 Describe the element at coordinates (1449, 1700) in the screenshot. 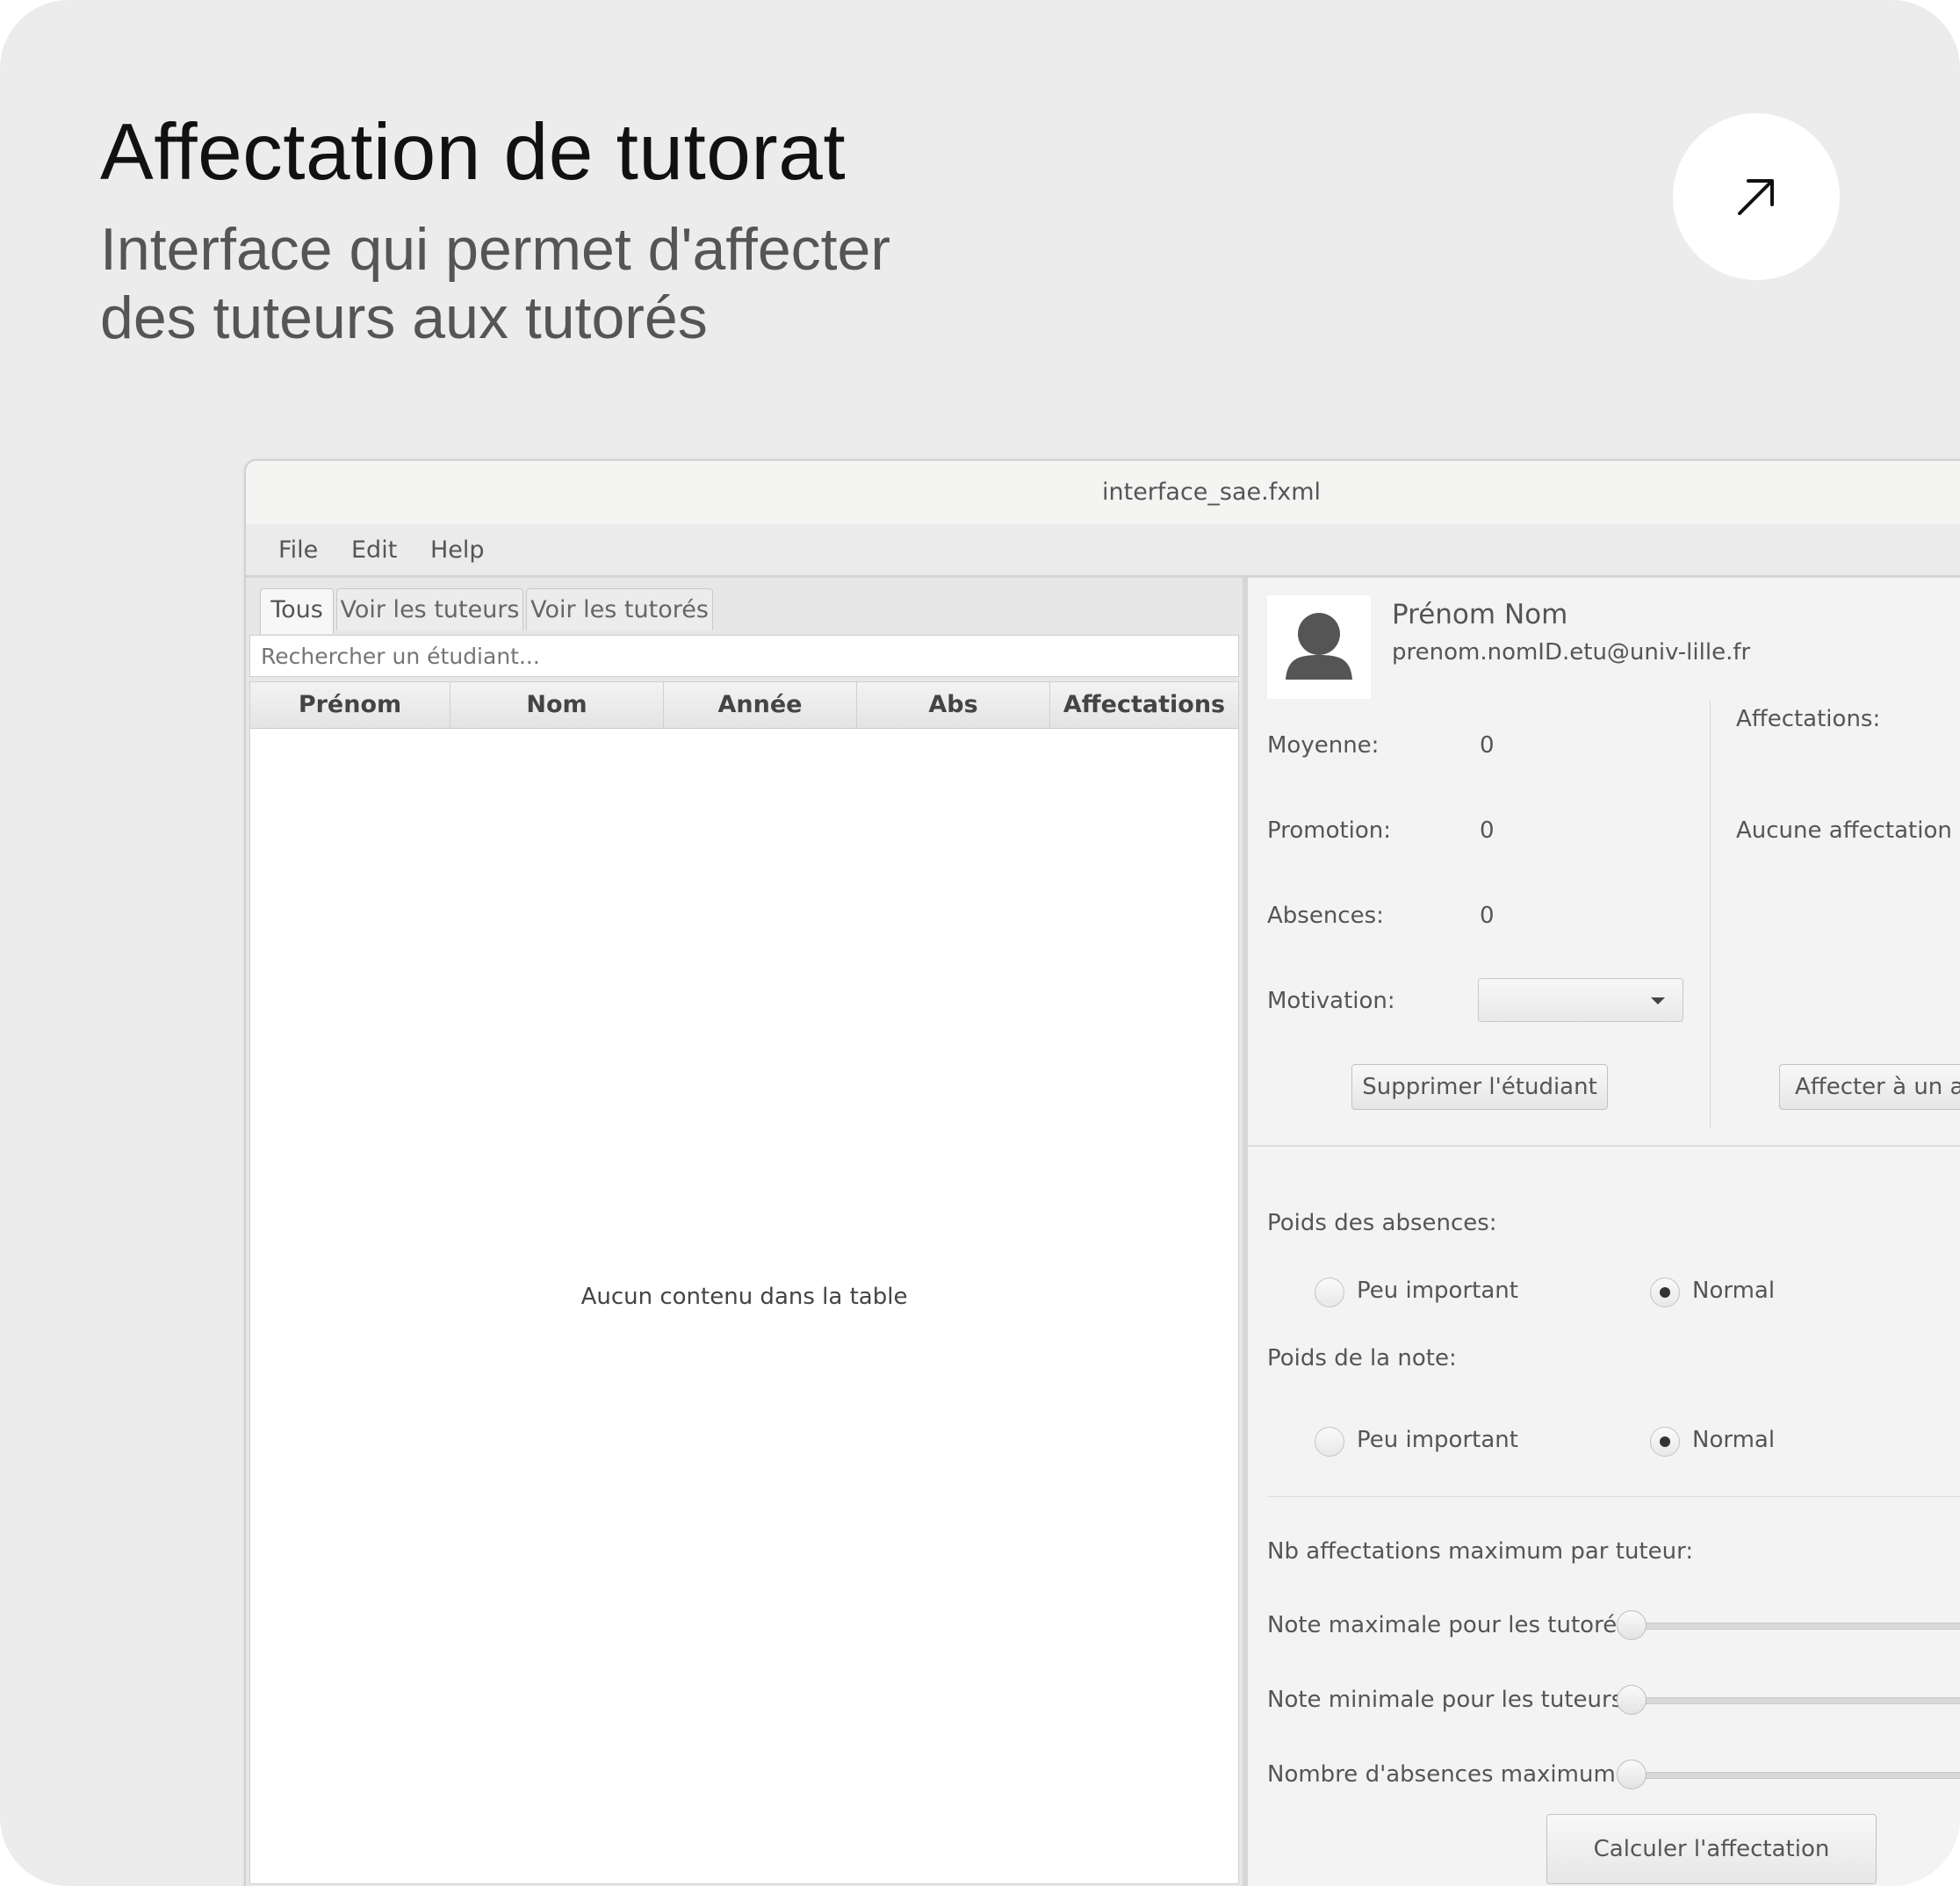

I see `min-tutor-grade-label: Note minimale pour les tuteurs:` at that location.